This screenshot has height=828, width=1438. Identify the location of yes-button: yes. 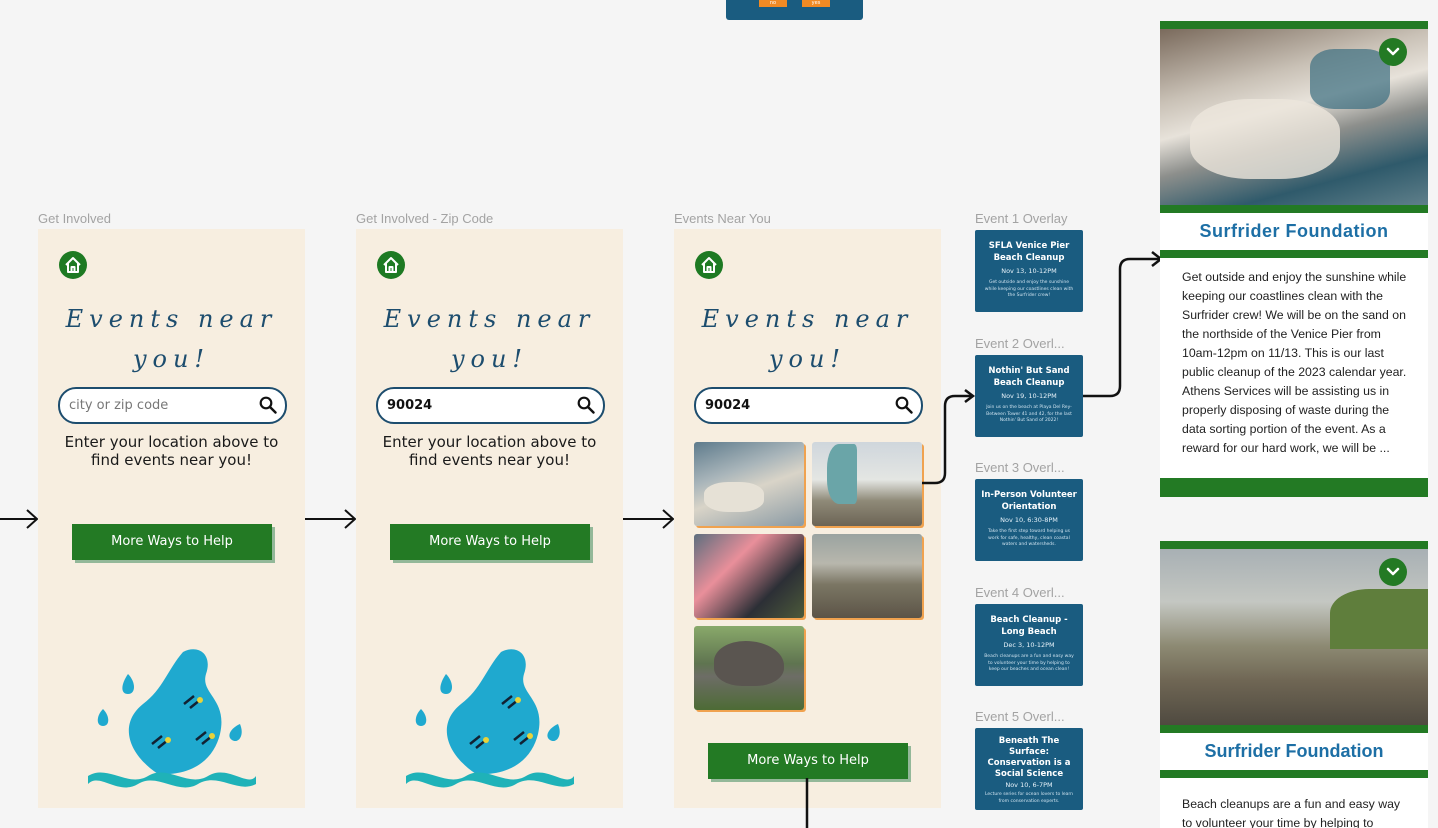
(816, 3).